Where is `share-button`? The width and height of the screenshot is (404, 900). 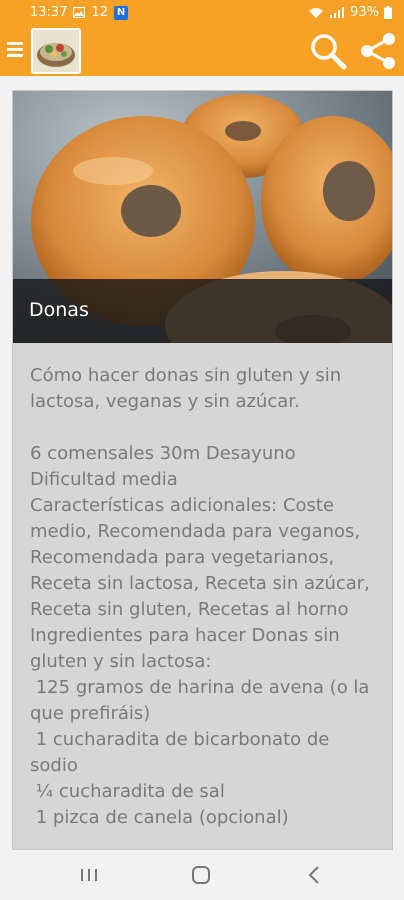
share-button is located at coordinates (378, 51).